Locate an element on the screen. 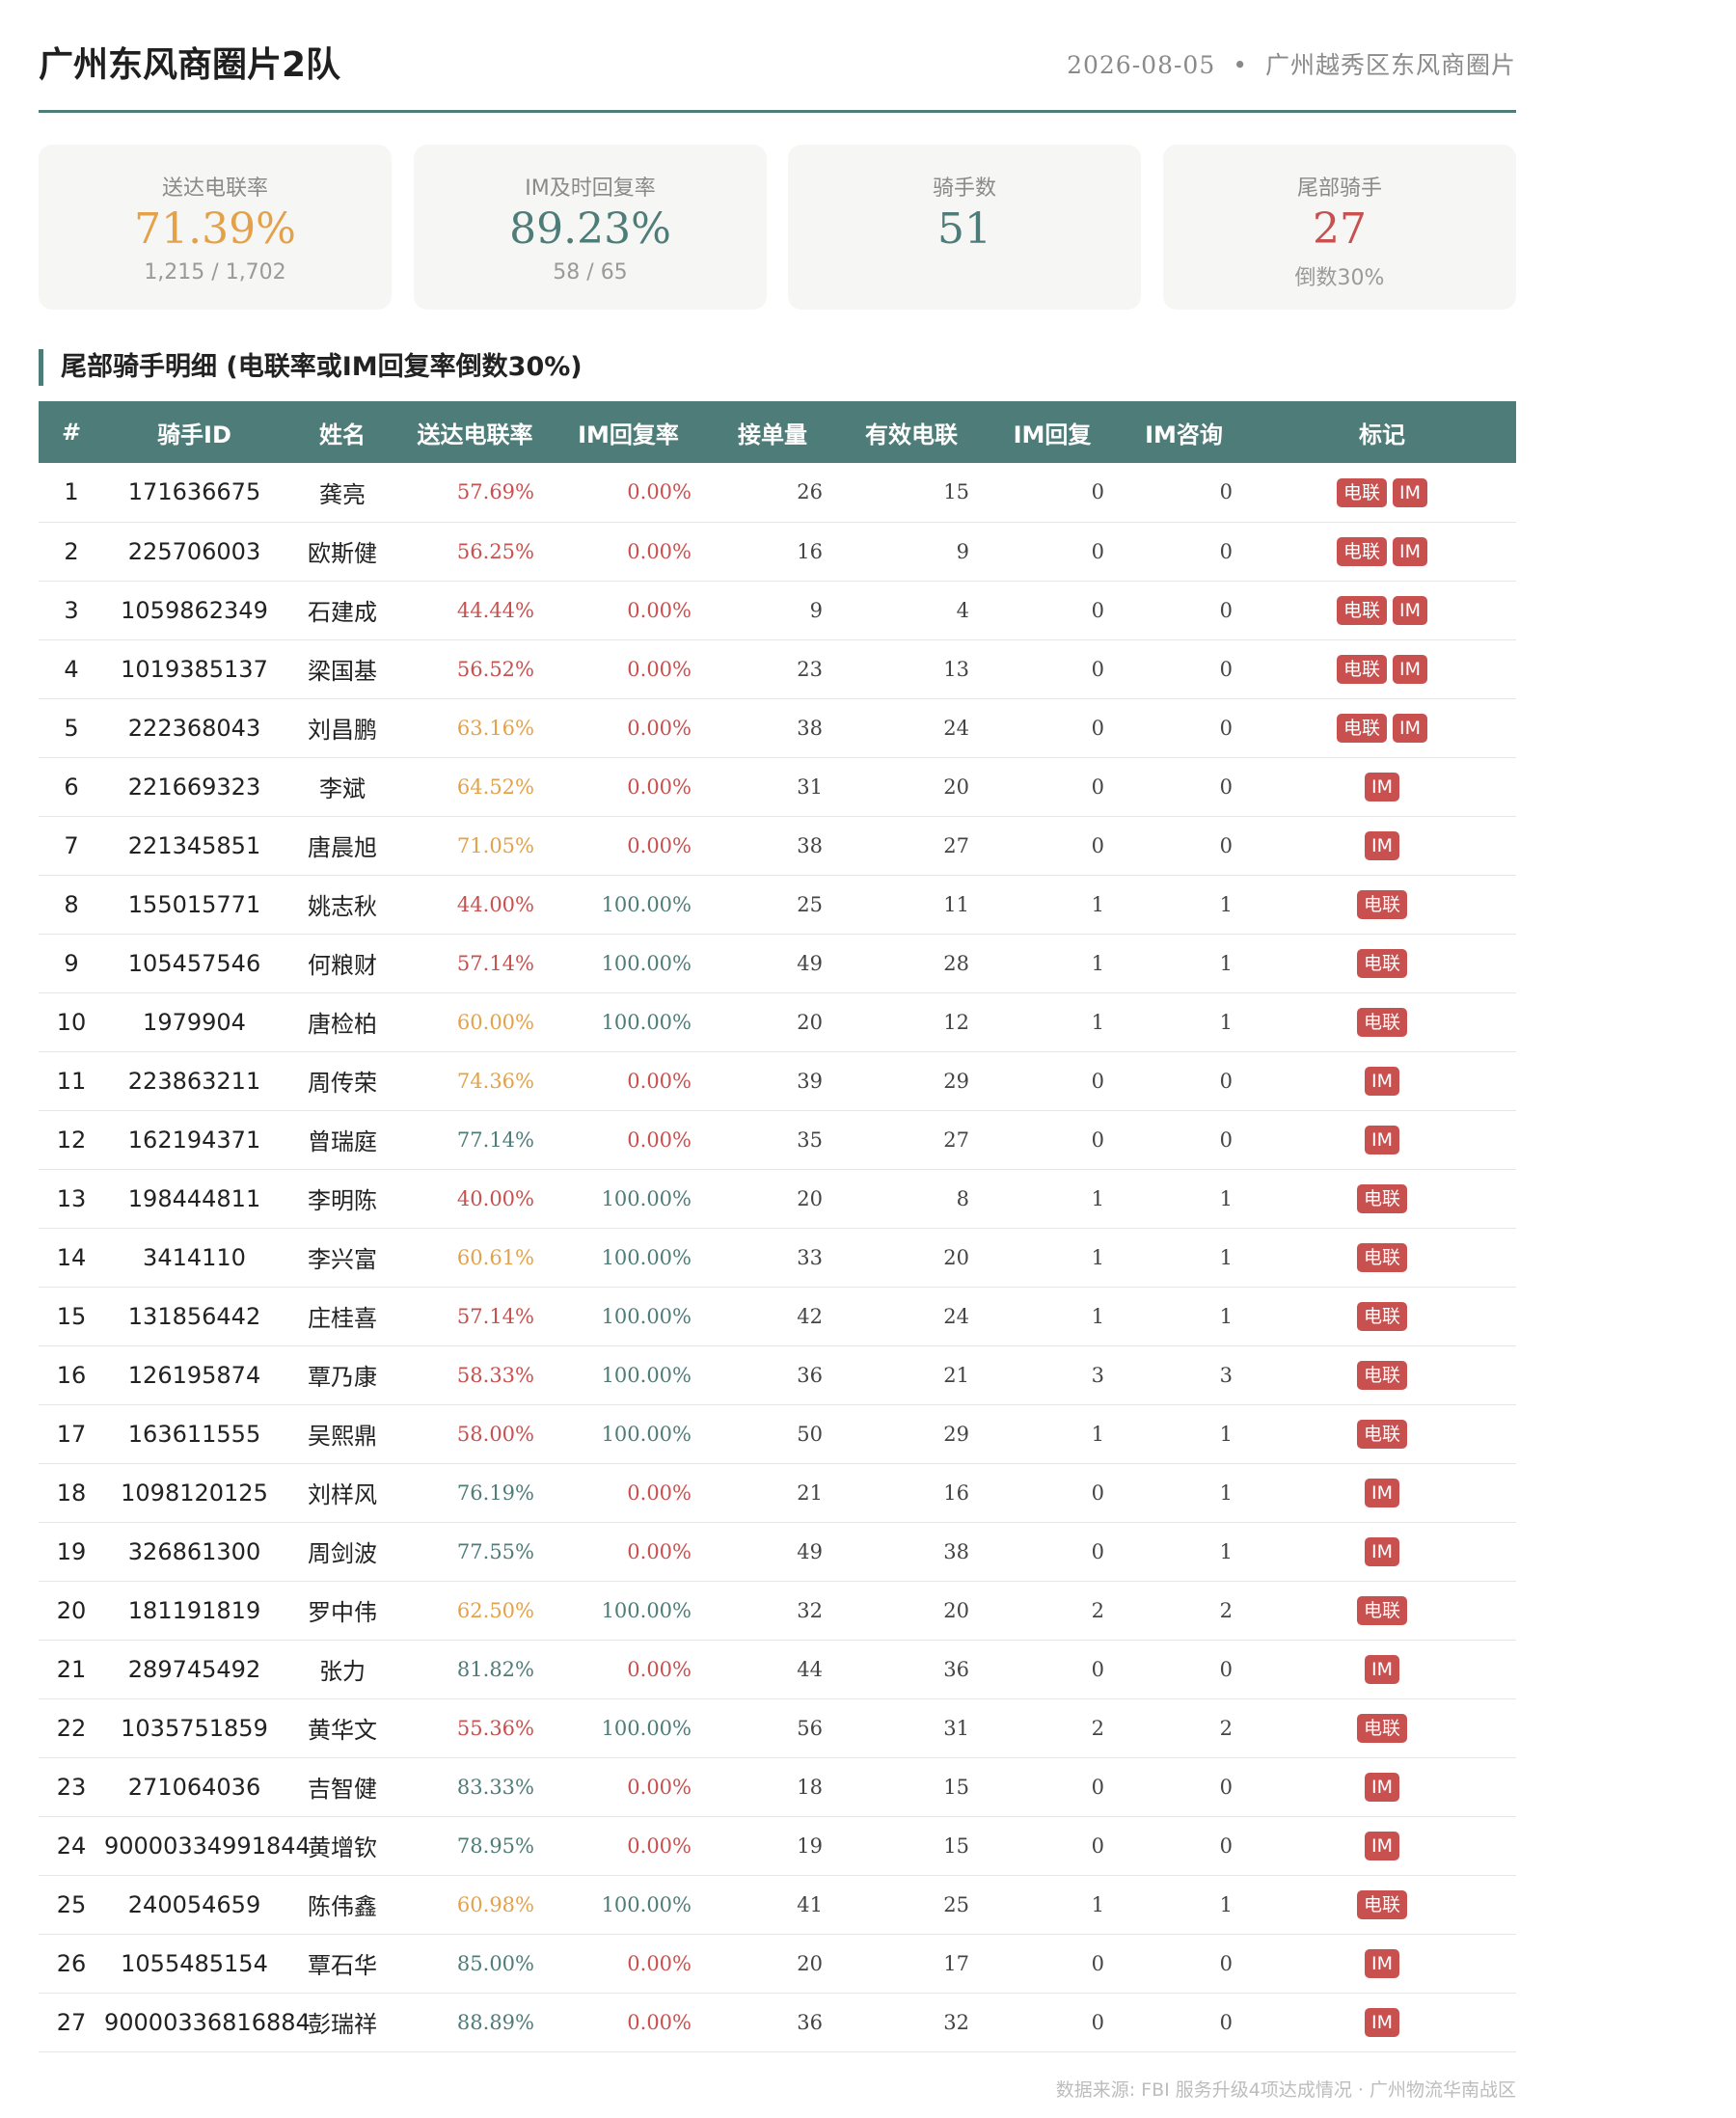 This screenshot has width=1736, height=2118. rider-id: 90000336816884 is located at coordinates (207, 2022).